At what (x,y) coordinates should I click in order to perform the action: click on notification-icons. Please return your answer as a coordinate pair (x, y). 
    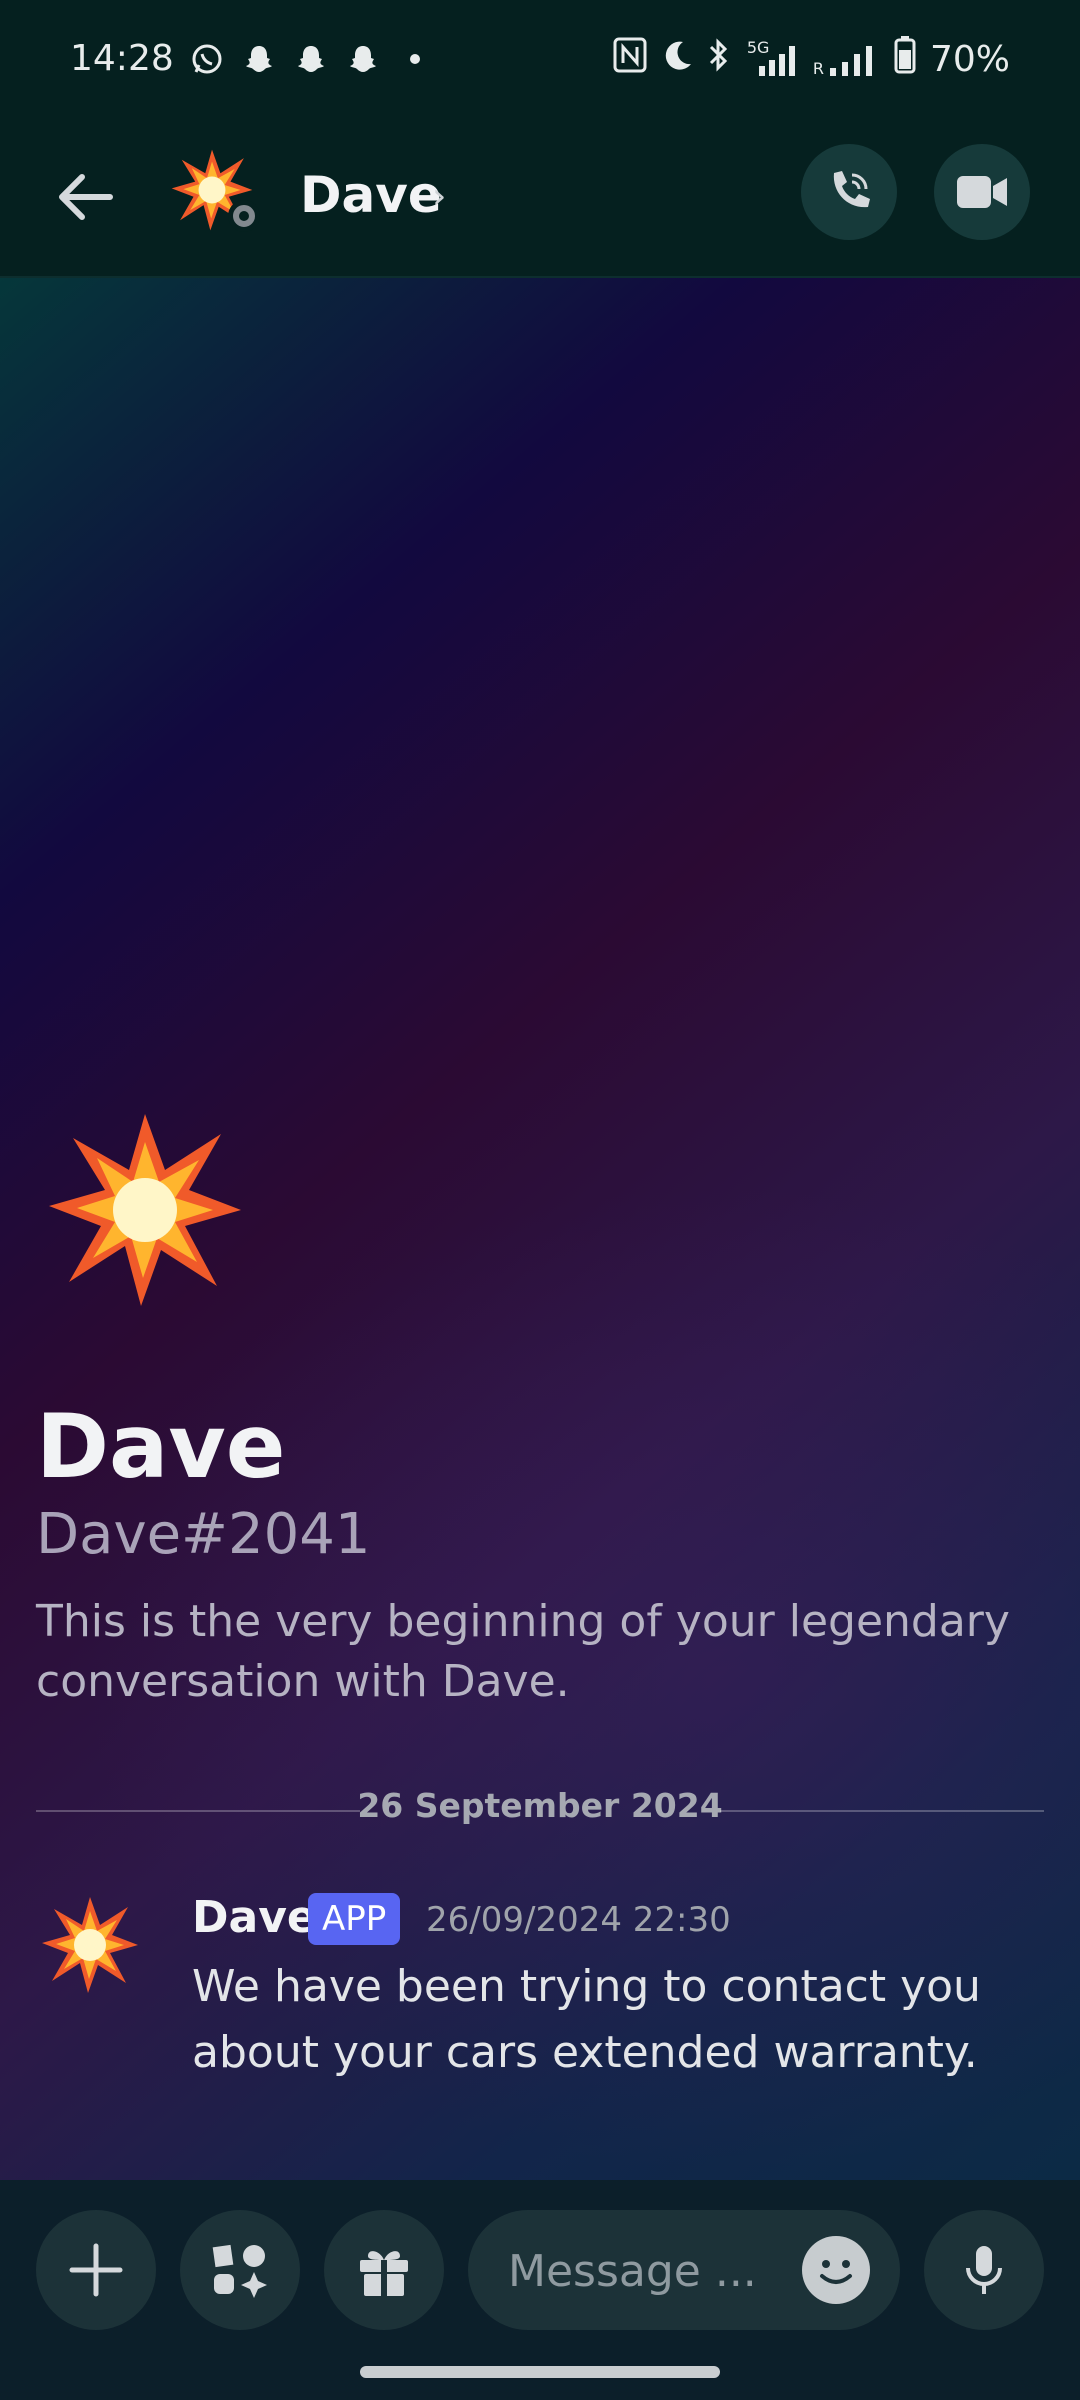
    Looking at the image, I should click on (311, 59).